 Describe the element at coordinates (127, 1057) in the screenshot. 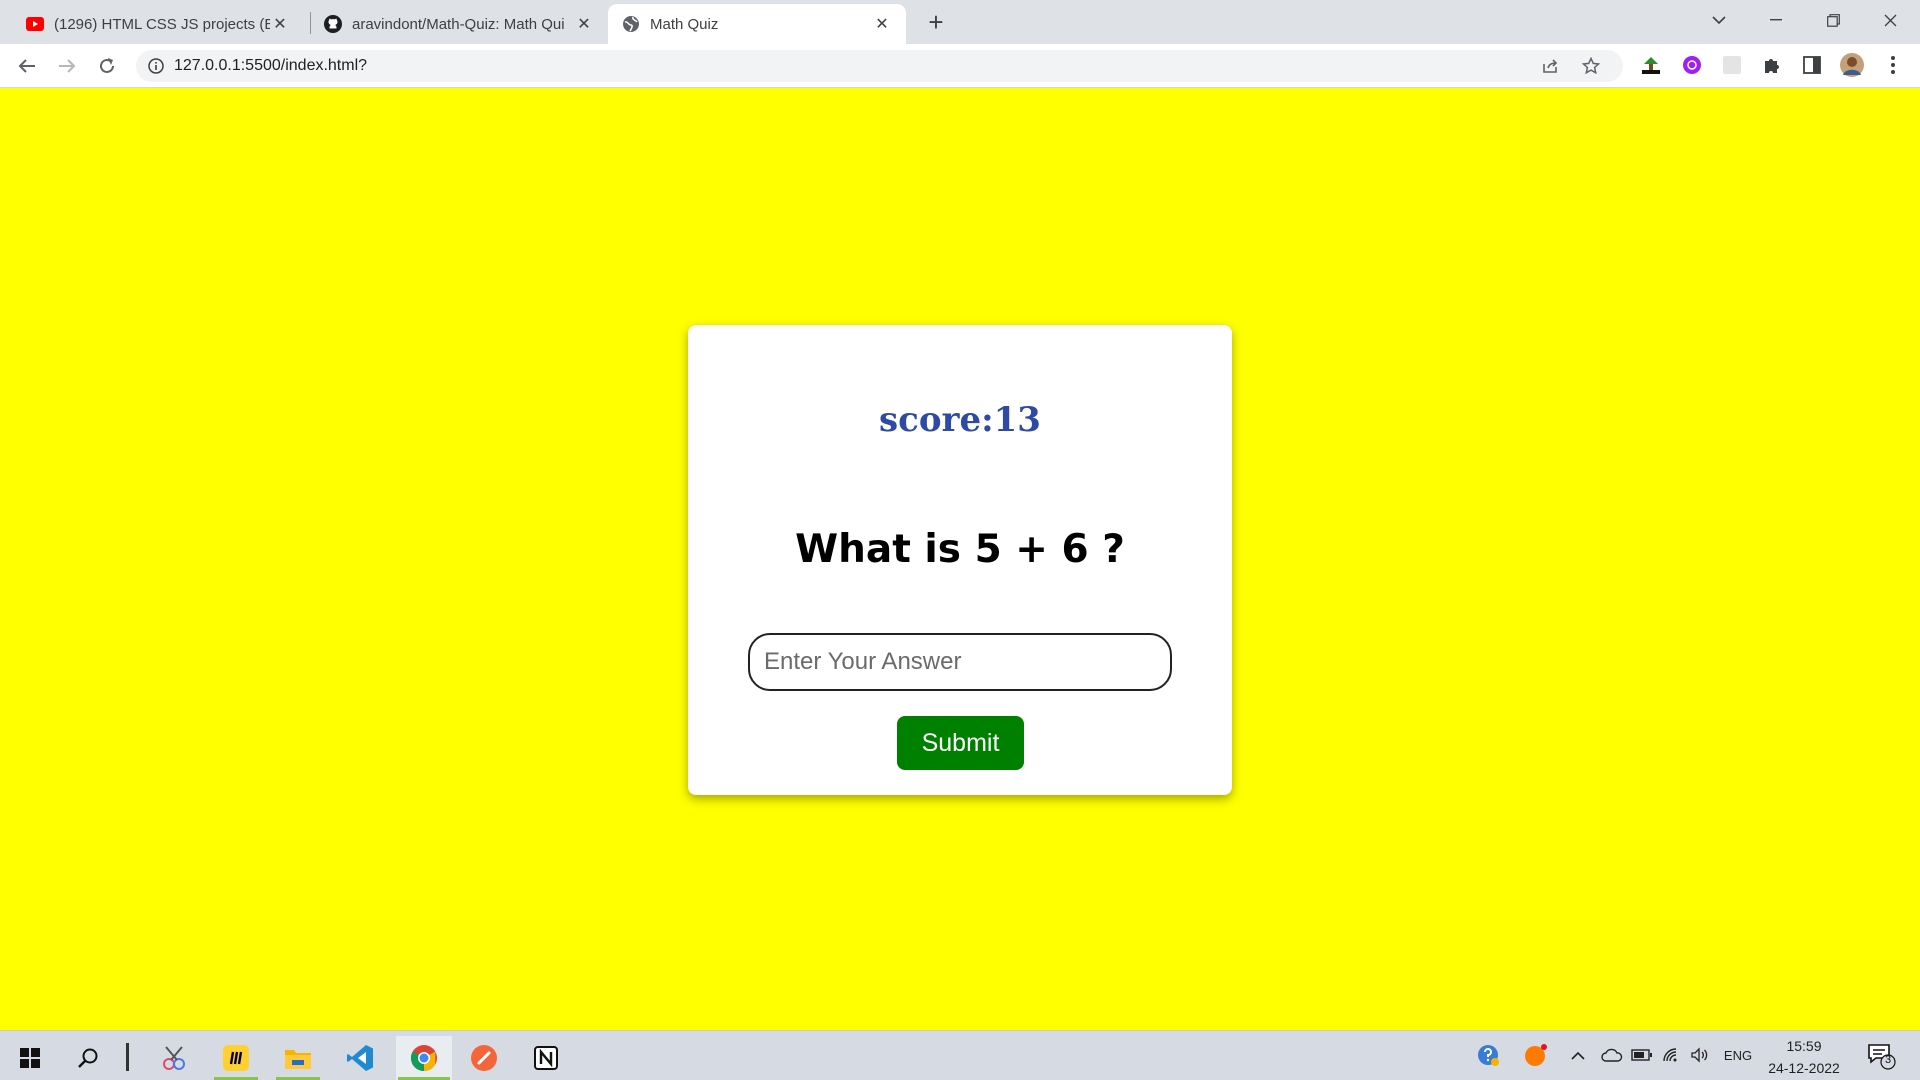

I see `taskbar-divider` at that location.